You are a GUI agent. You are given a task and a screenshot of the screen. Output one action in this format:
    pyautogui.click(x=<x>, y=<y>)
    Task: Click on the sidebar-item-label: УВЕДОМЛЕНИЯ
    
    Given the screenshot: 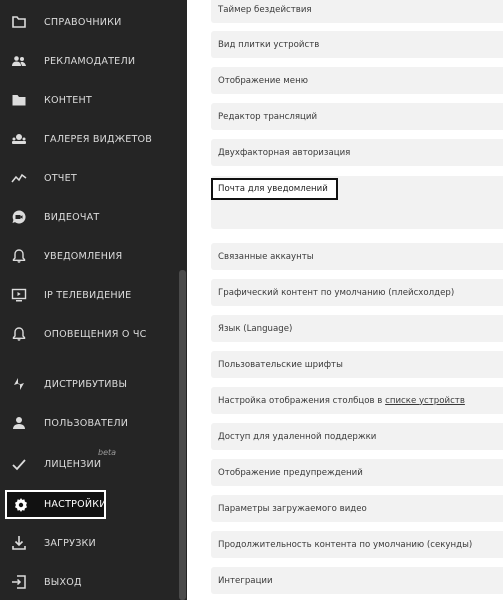 What is the action you would take?
    pyautogui.click(x=83, y=256)
    